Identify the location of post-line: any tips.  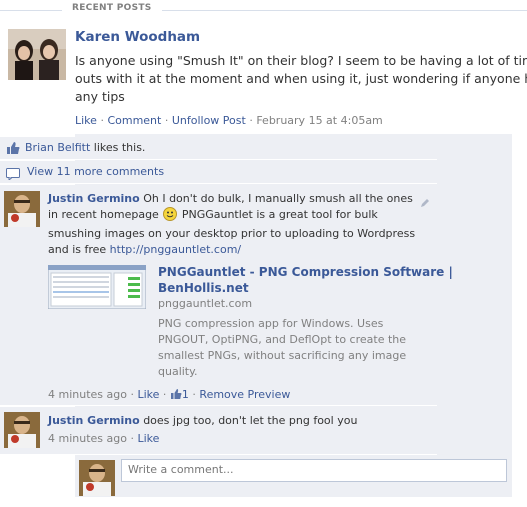
(100, 96).